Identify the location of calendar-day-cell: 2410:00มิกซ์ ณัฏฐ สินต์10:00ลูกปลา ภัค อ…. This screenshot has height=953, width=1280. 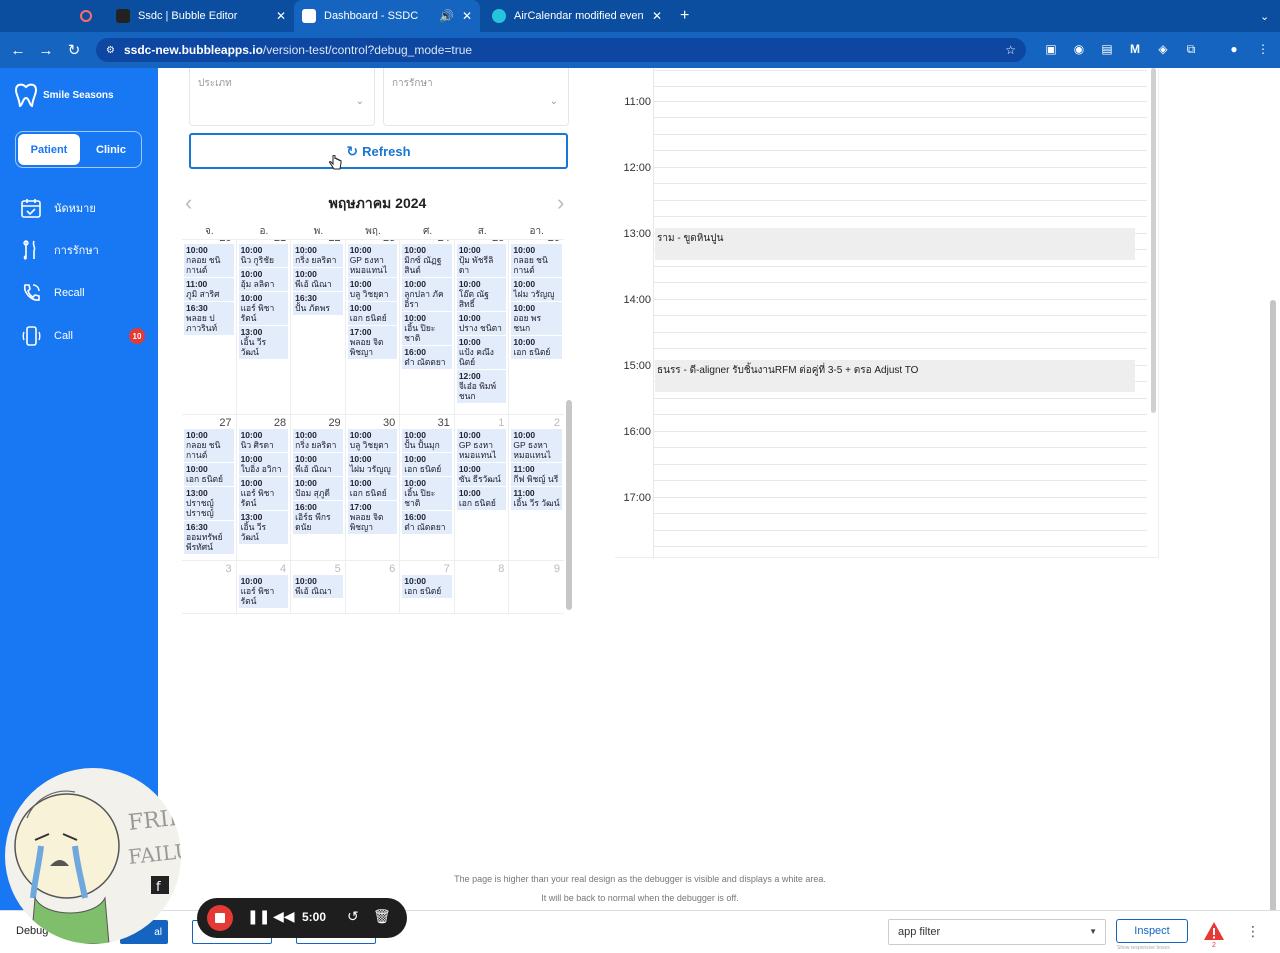
(427, 327).